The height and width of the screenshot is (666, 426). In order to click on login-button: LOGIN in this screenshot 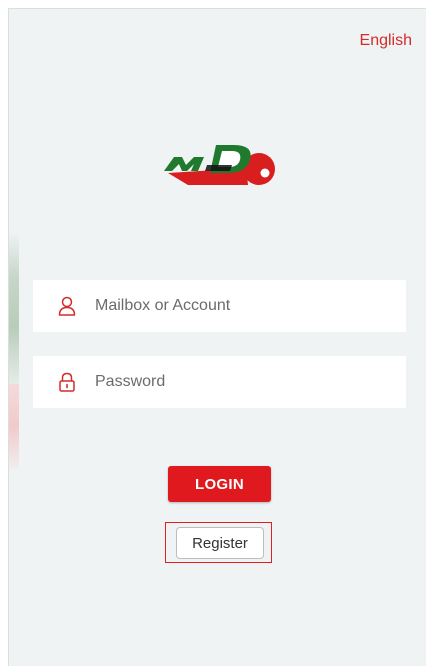, I will do `click(219, 484)`.